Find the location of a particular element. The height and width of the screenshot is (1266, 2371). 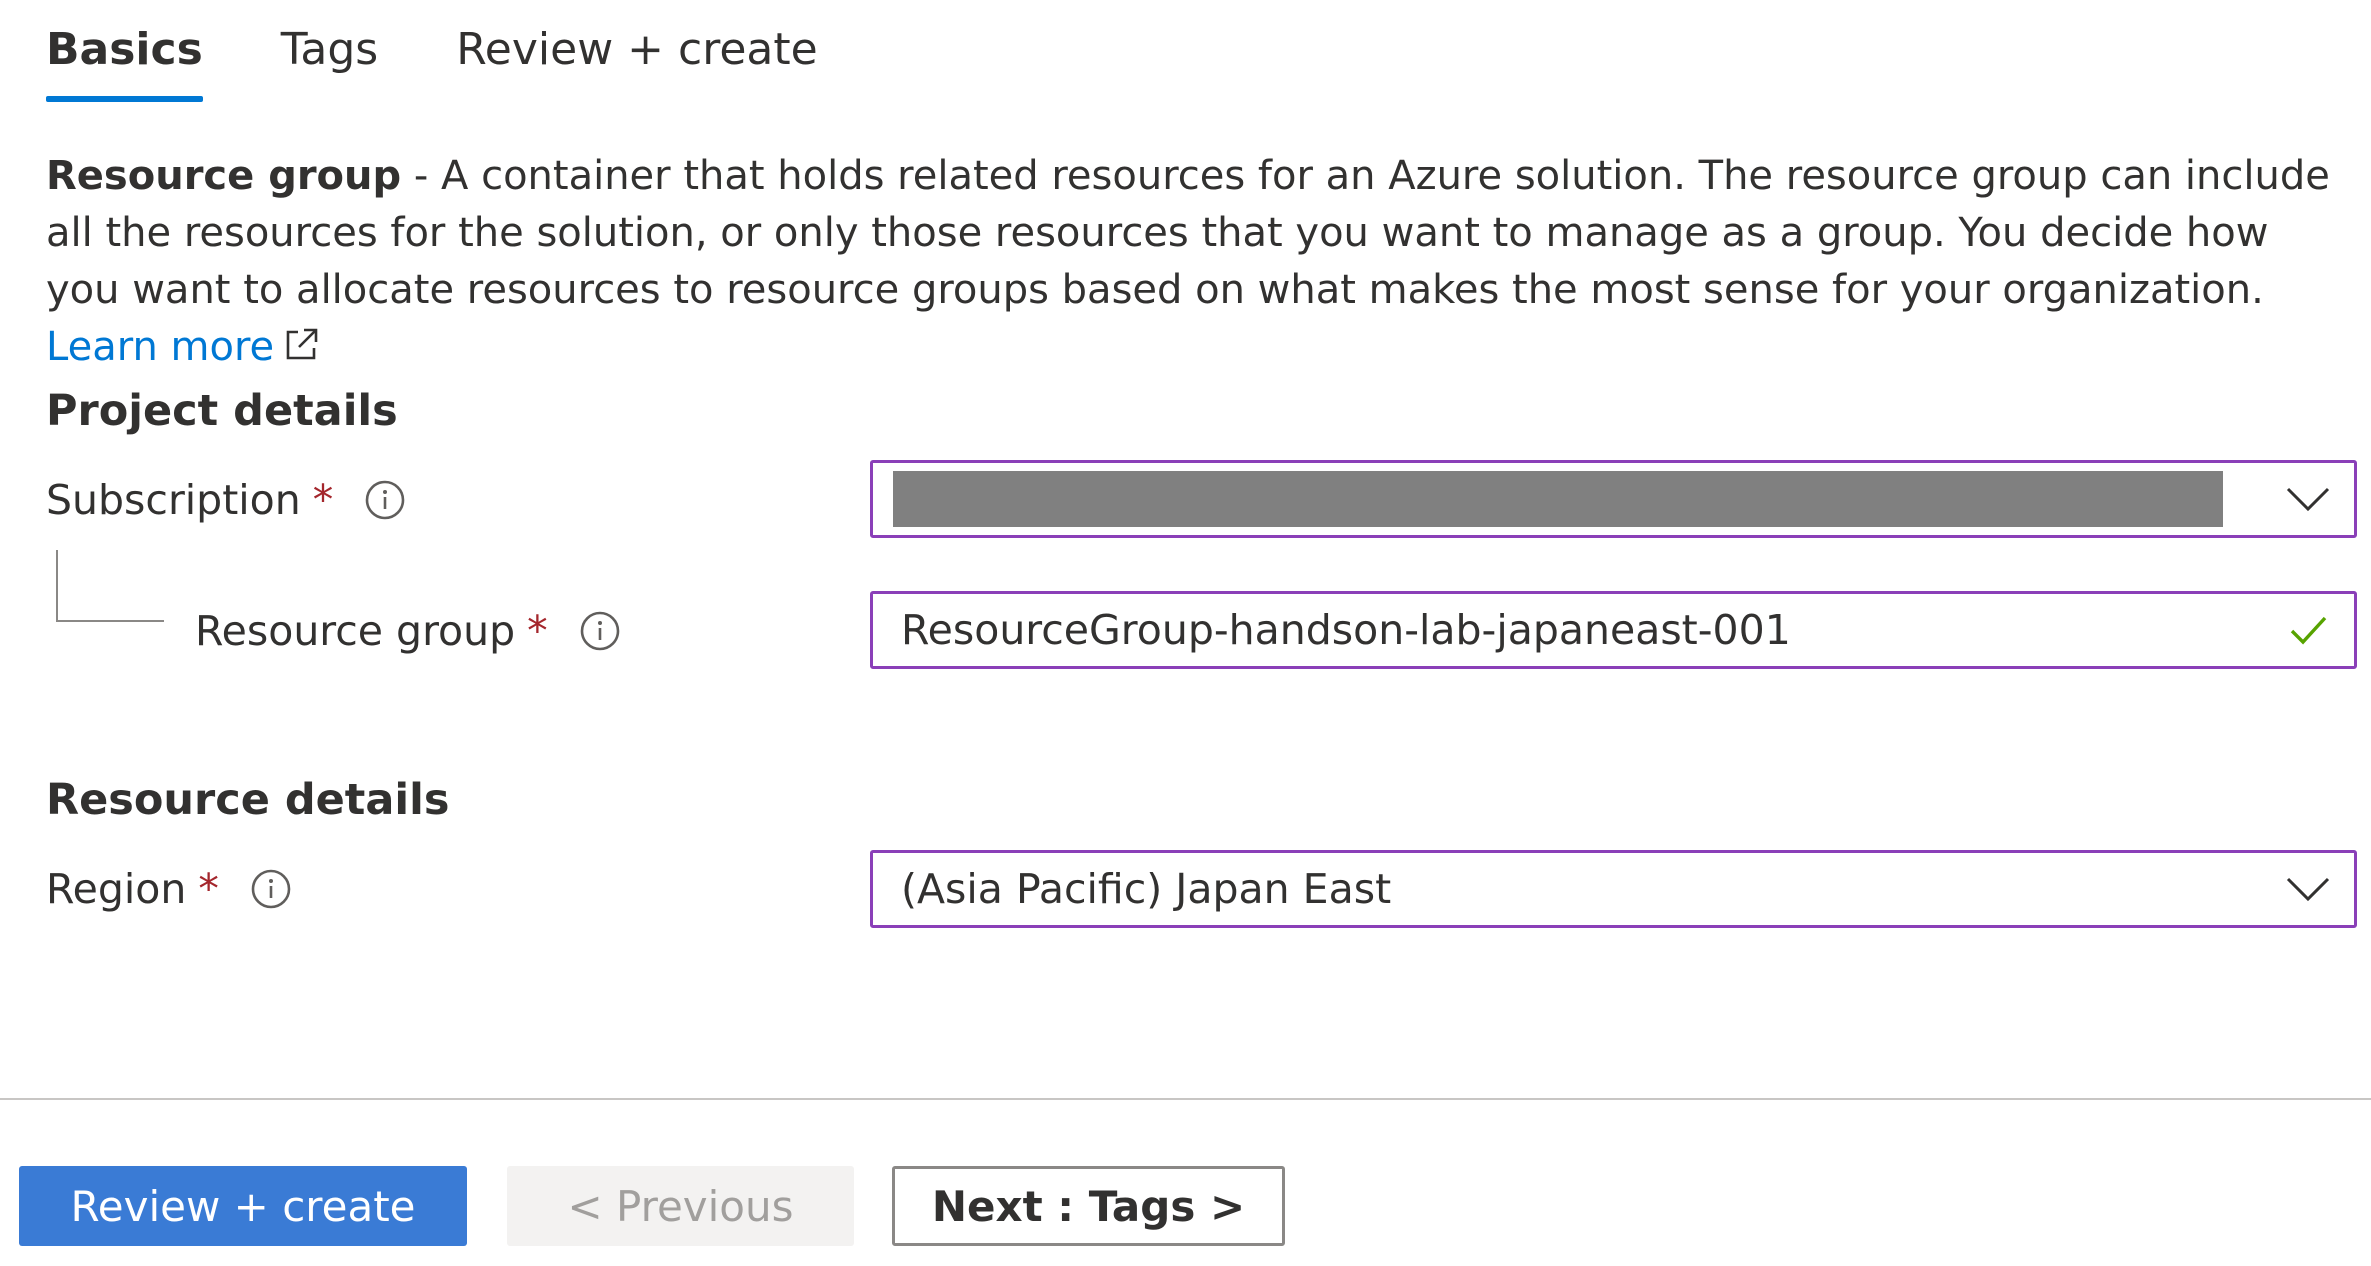

region-value: (Asia Pacific) Japan East is located at coordinates (1146, 889).